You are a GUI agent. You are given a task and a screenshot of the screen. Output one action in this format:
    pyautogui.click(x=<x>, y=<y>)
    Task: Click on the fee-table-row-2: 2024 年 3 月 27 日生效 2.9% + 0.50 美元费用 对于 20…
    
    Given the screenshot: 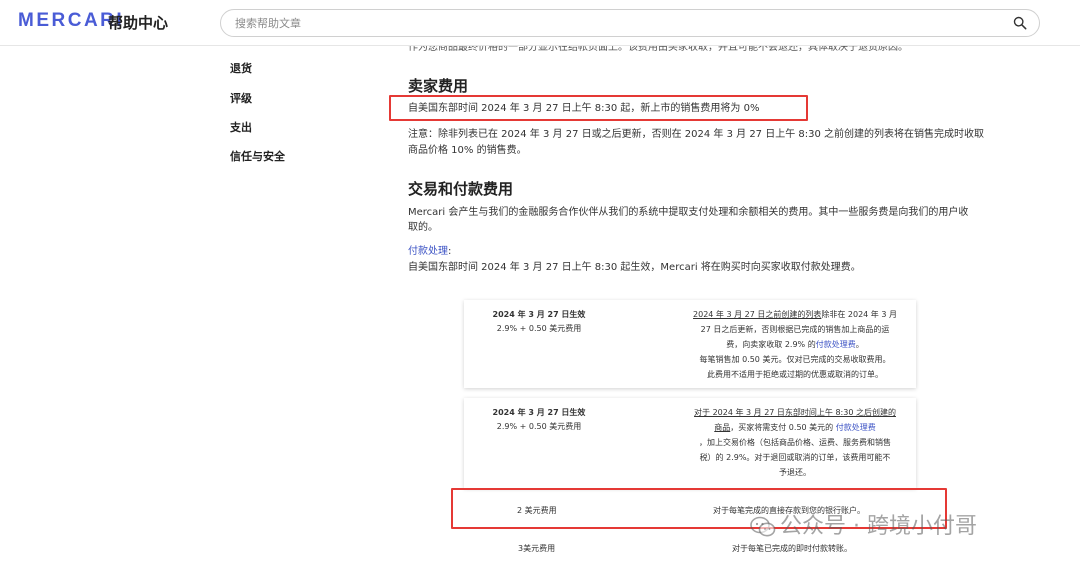 What is the action you would take?
    pyautogui.click(x=690, y=443)
    